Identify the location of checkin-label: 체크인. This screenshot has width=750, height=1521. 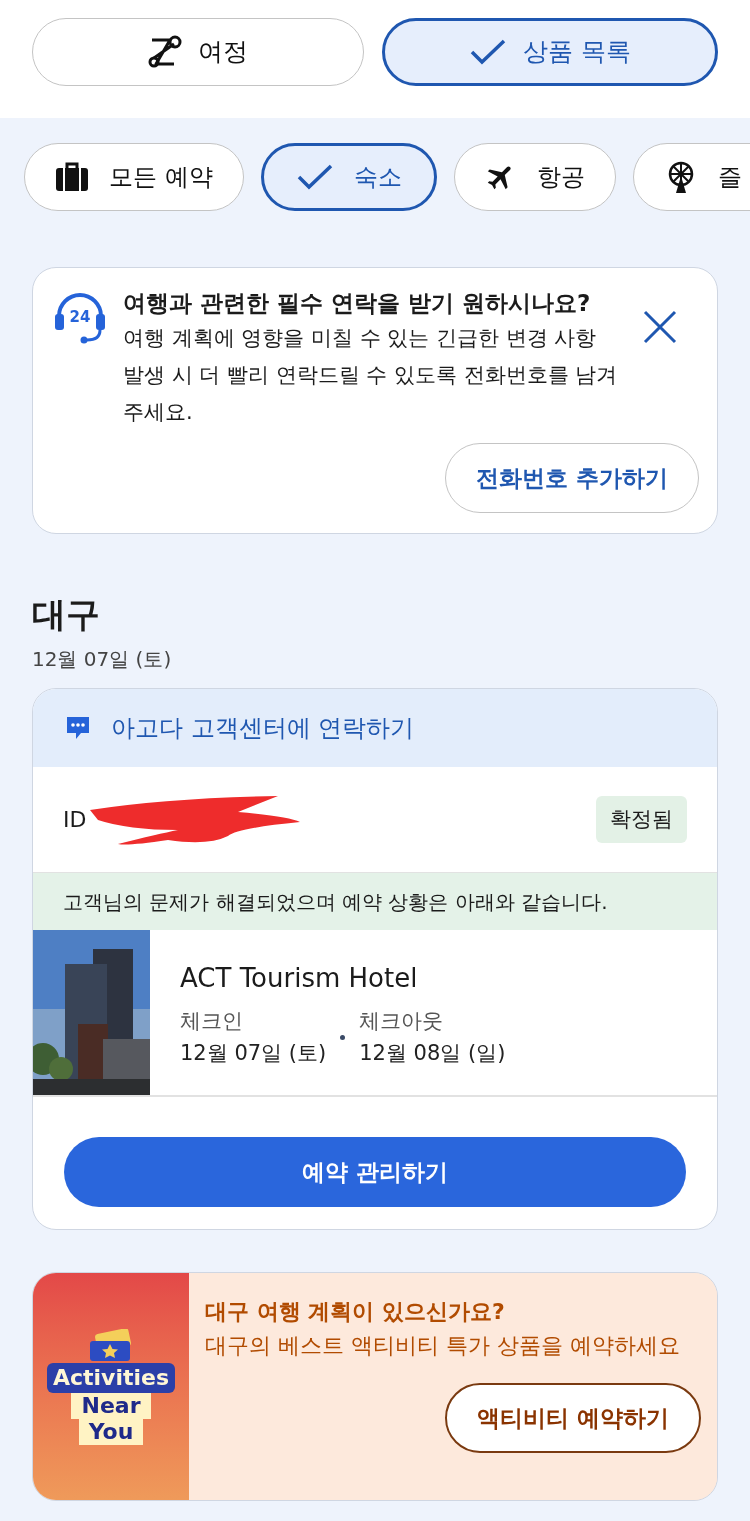
(212, 1021).